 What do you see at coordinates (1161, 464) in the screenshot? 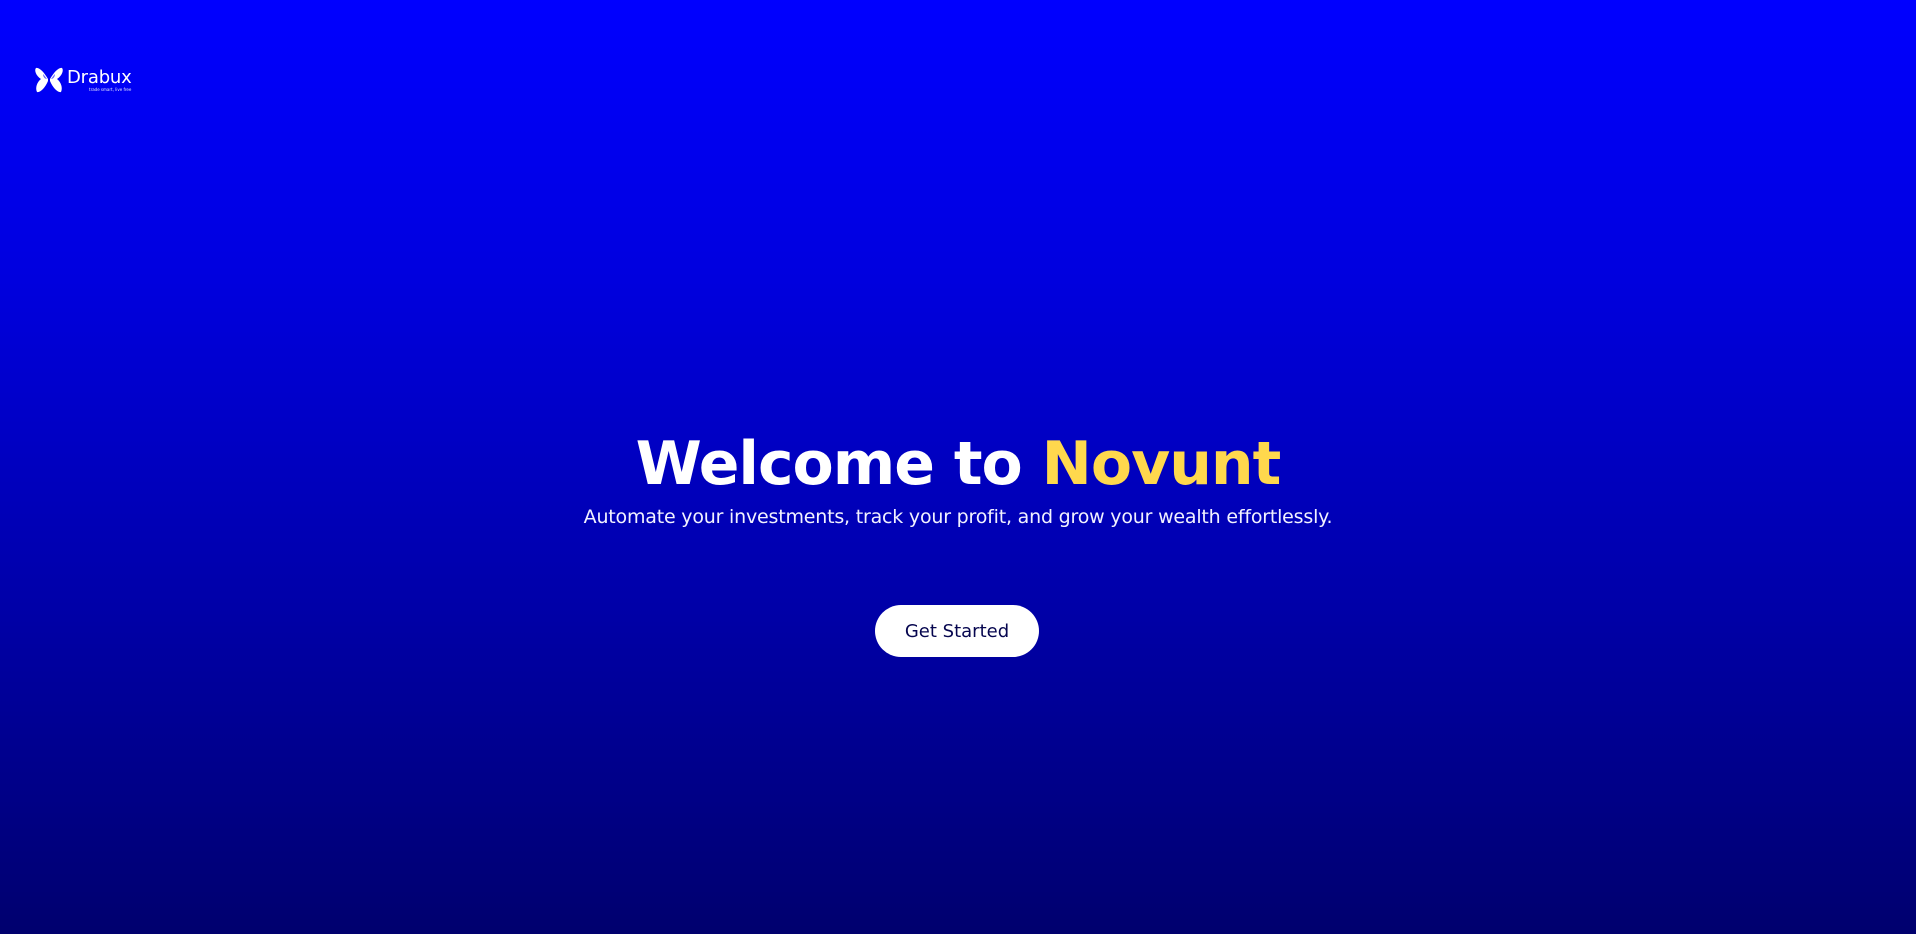
I see `headline-highlight: Novunt` at bounding box center [1161, 464].